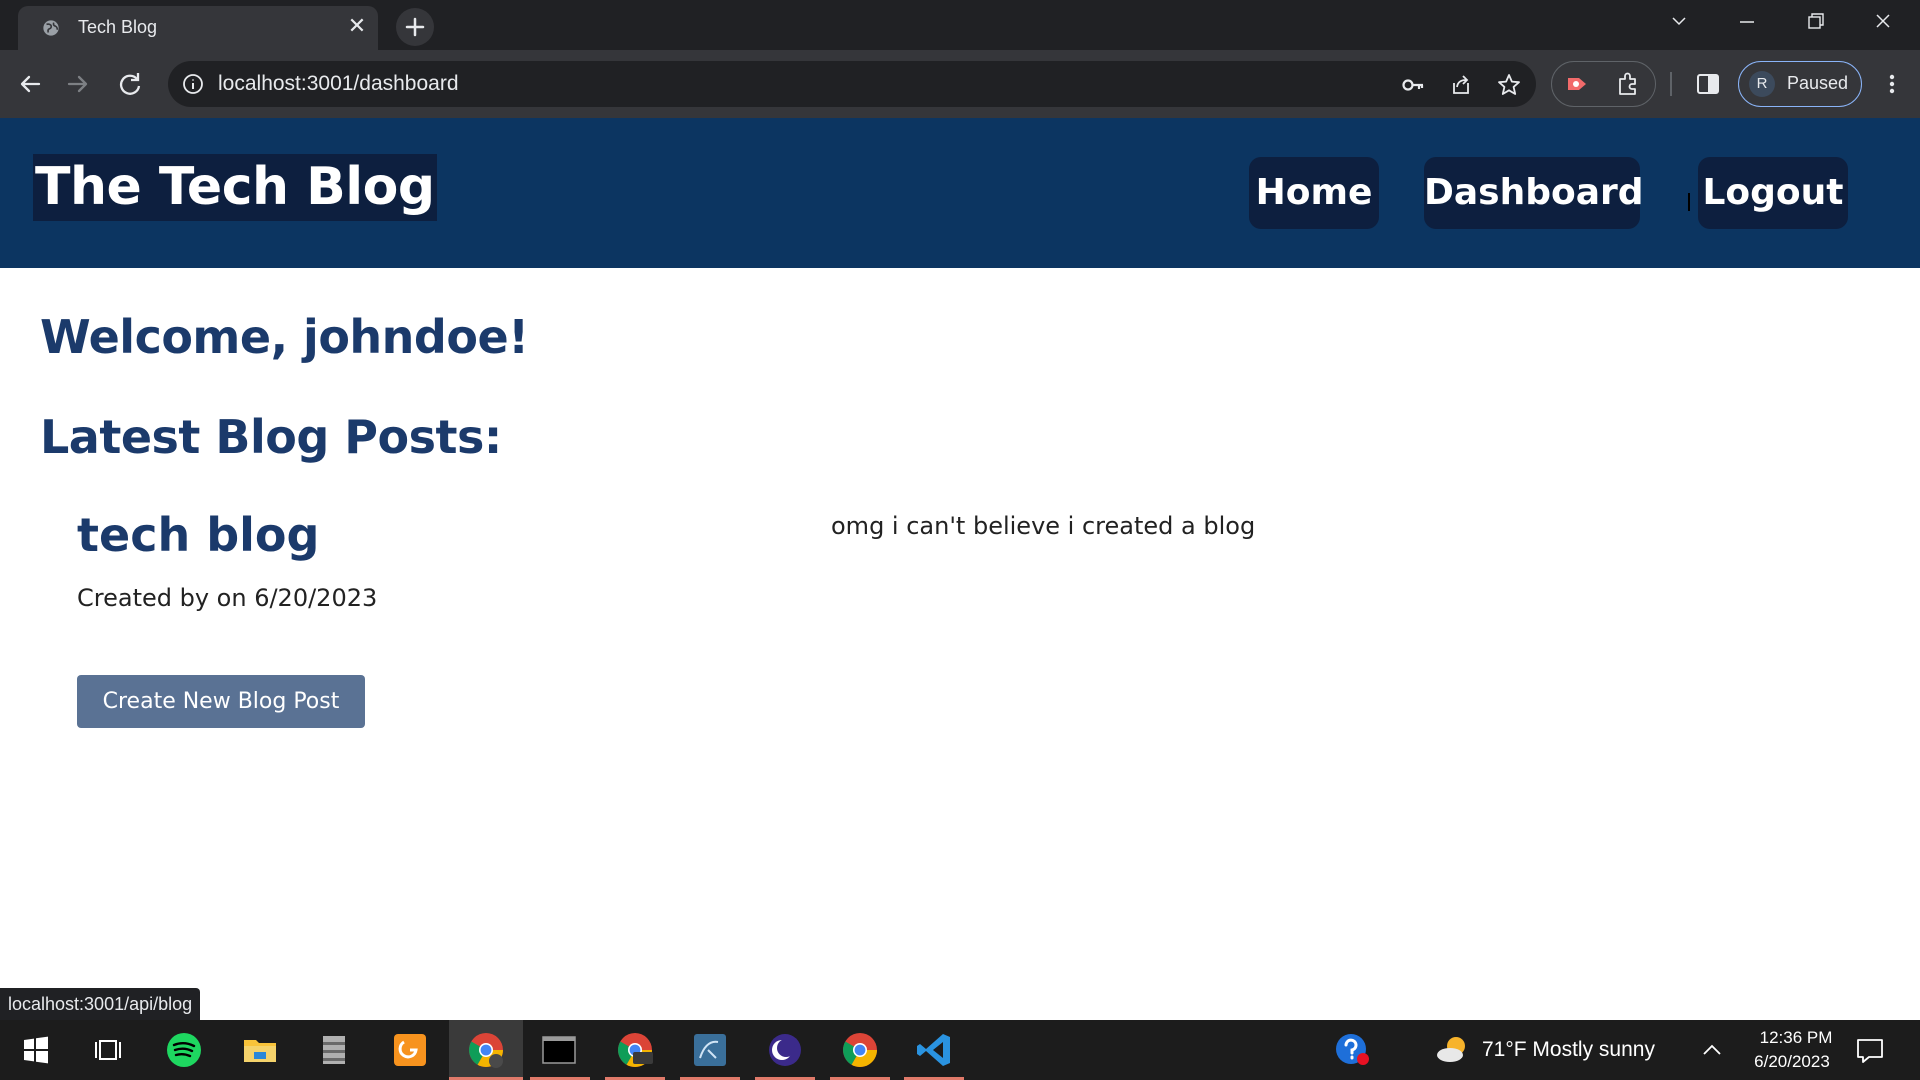 Image resolution: width=1920 pixels, height=1080 pixels. I want to click on nav-home-button: Home, so click(1314, 193).